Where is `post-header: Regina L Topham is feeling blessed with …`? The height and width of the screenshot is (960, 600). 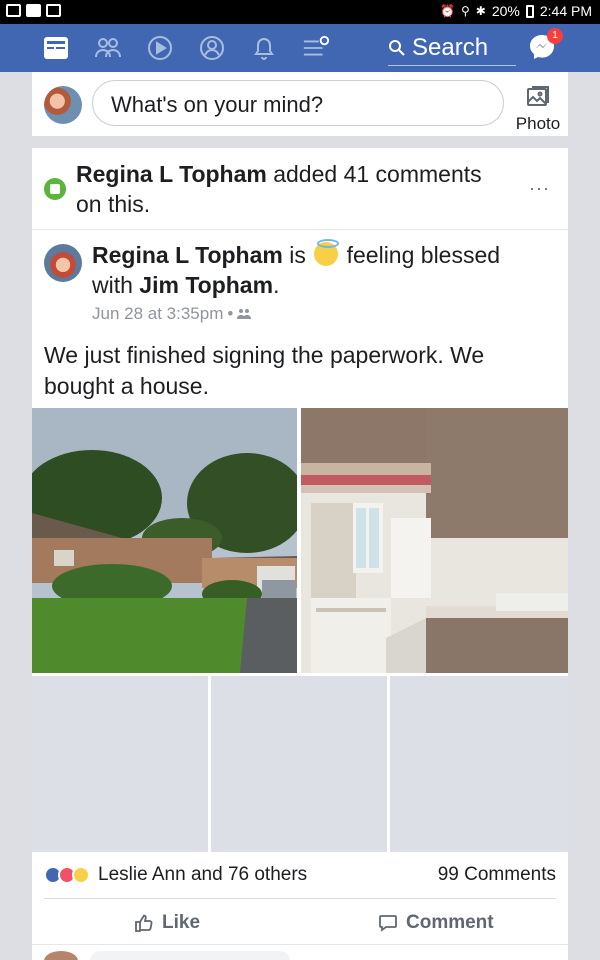 post-header: Regina L Topham is feeling blessed with … is located at coordinates (312, 269).